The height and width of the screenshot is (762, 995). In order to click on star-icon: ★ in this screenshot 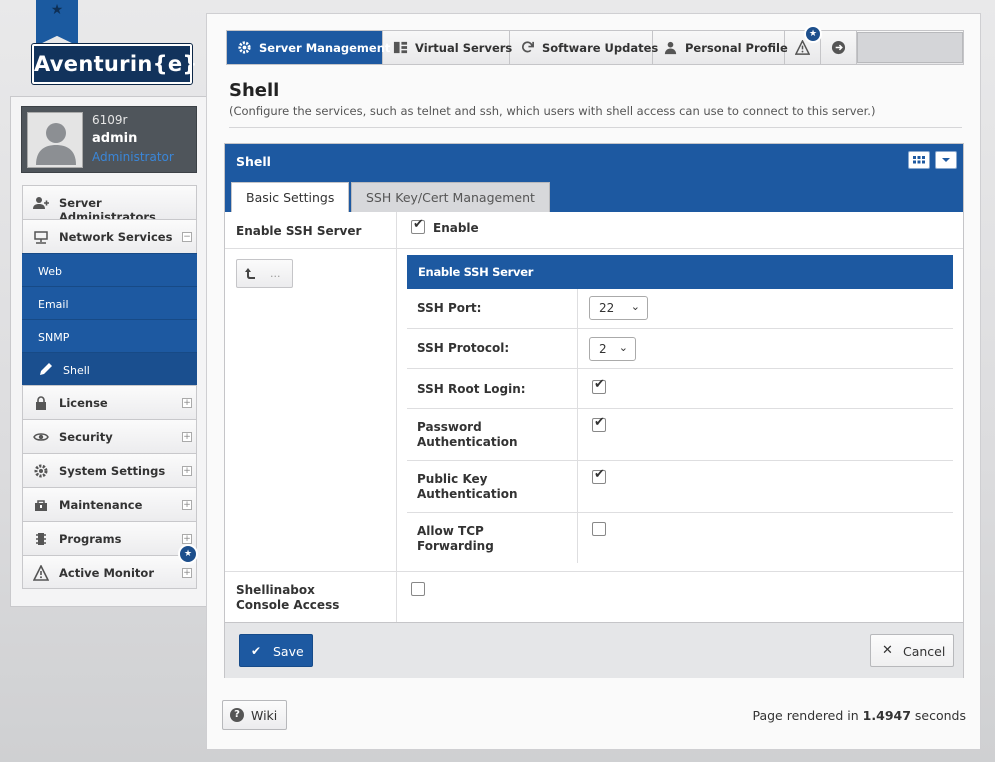, I will do `click(57, 10)`.